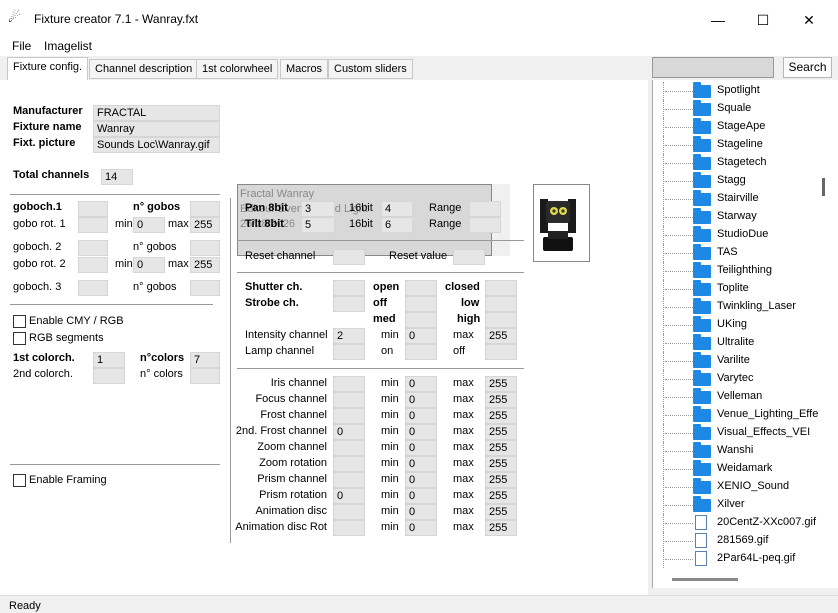 This screenshot has height=613, width=838. Describe the element at coordinates (745, 325) in the screenshot. I see `tree-folder-item: UKing` at that location.